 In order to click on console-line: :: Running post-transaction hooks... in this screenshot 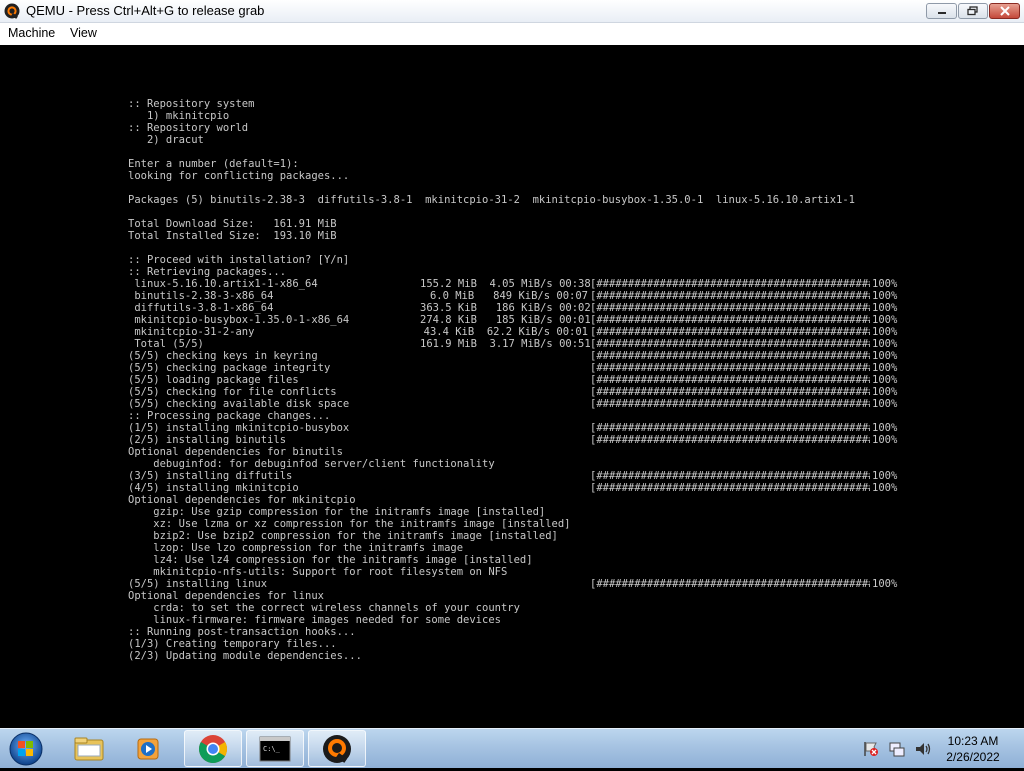, I will do `click(518, 632)`.